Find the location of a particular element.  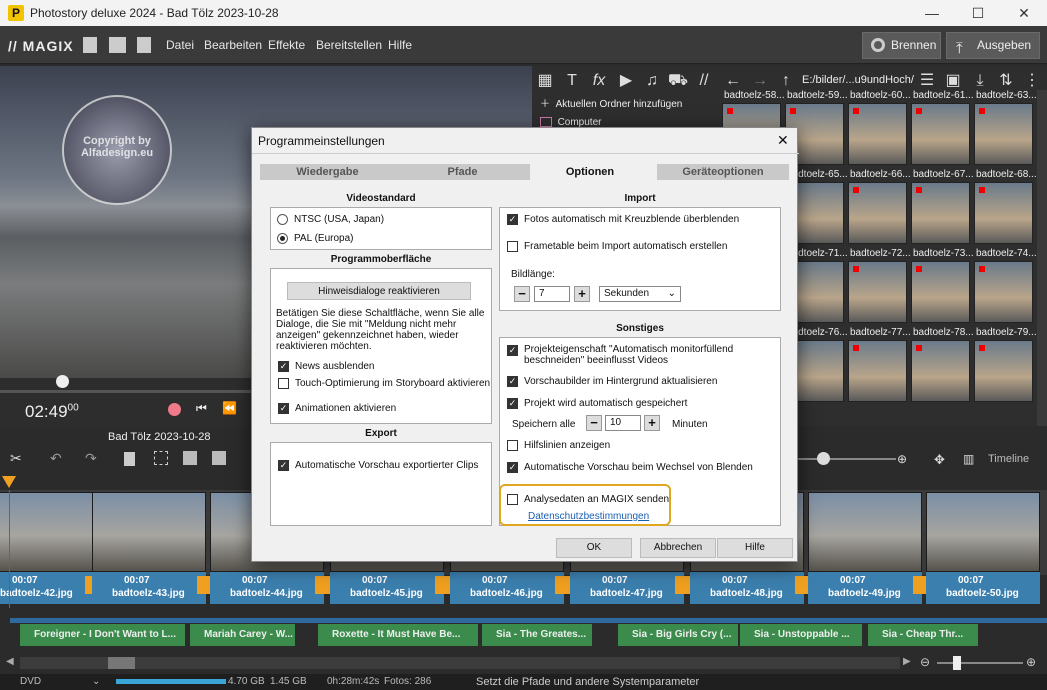

scroll-left-icon: ◀ is located at coordinates (10, 661).